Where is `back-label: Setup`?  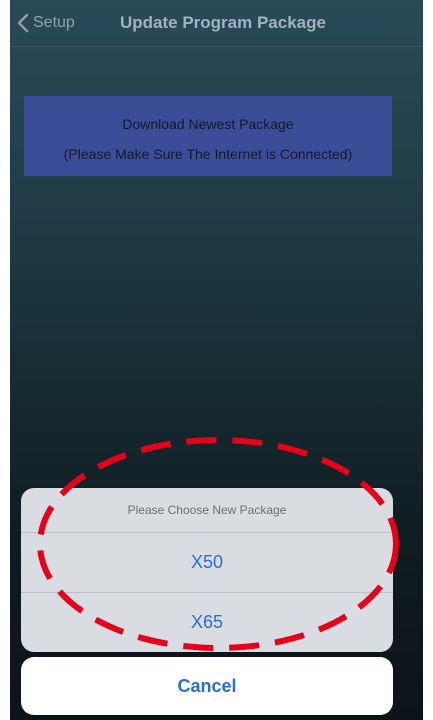
back-label: Setup is located at coordinates (54, 22).